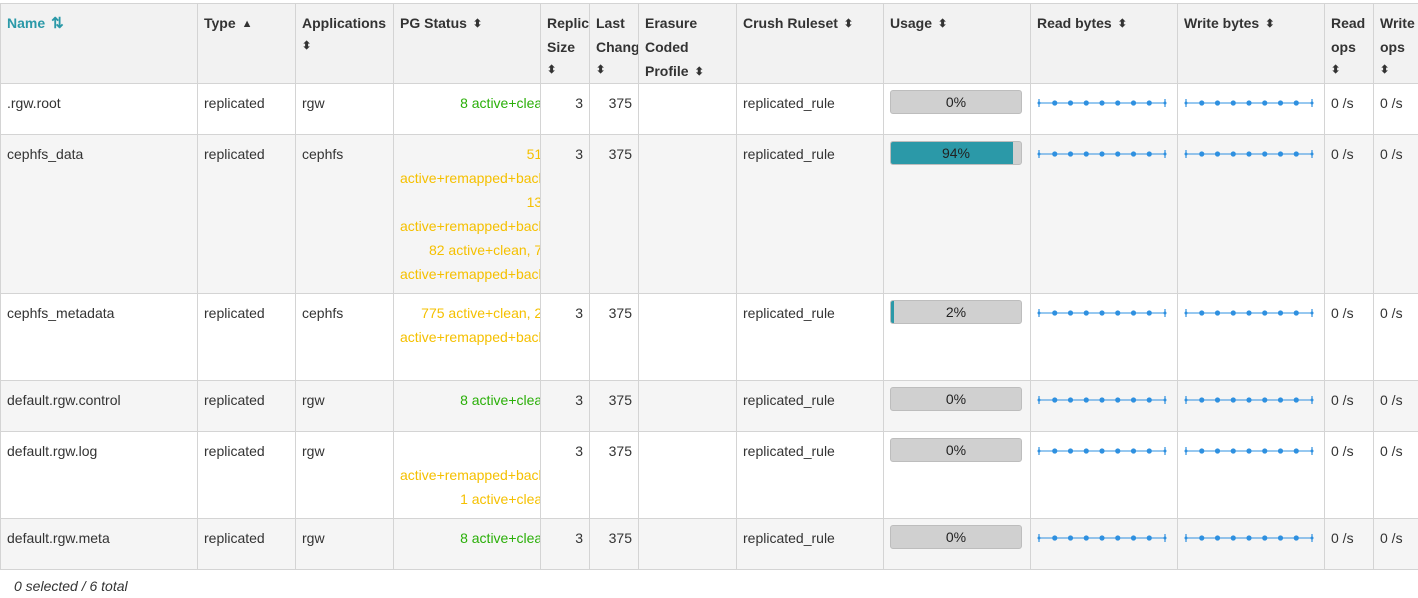 This screenshot has height=598, width=1418. Describe the element at coordinates (499, 103) in the screenshot. I see `pg-status-text: 8 active+clean` at that location.